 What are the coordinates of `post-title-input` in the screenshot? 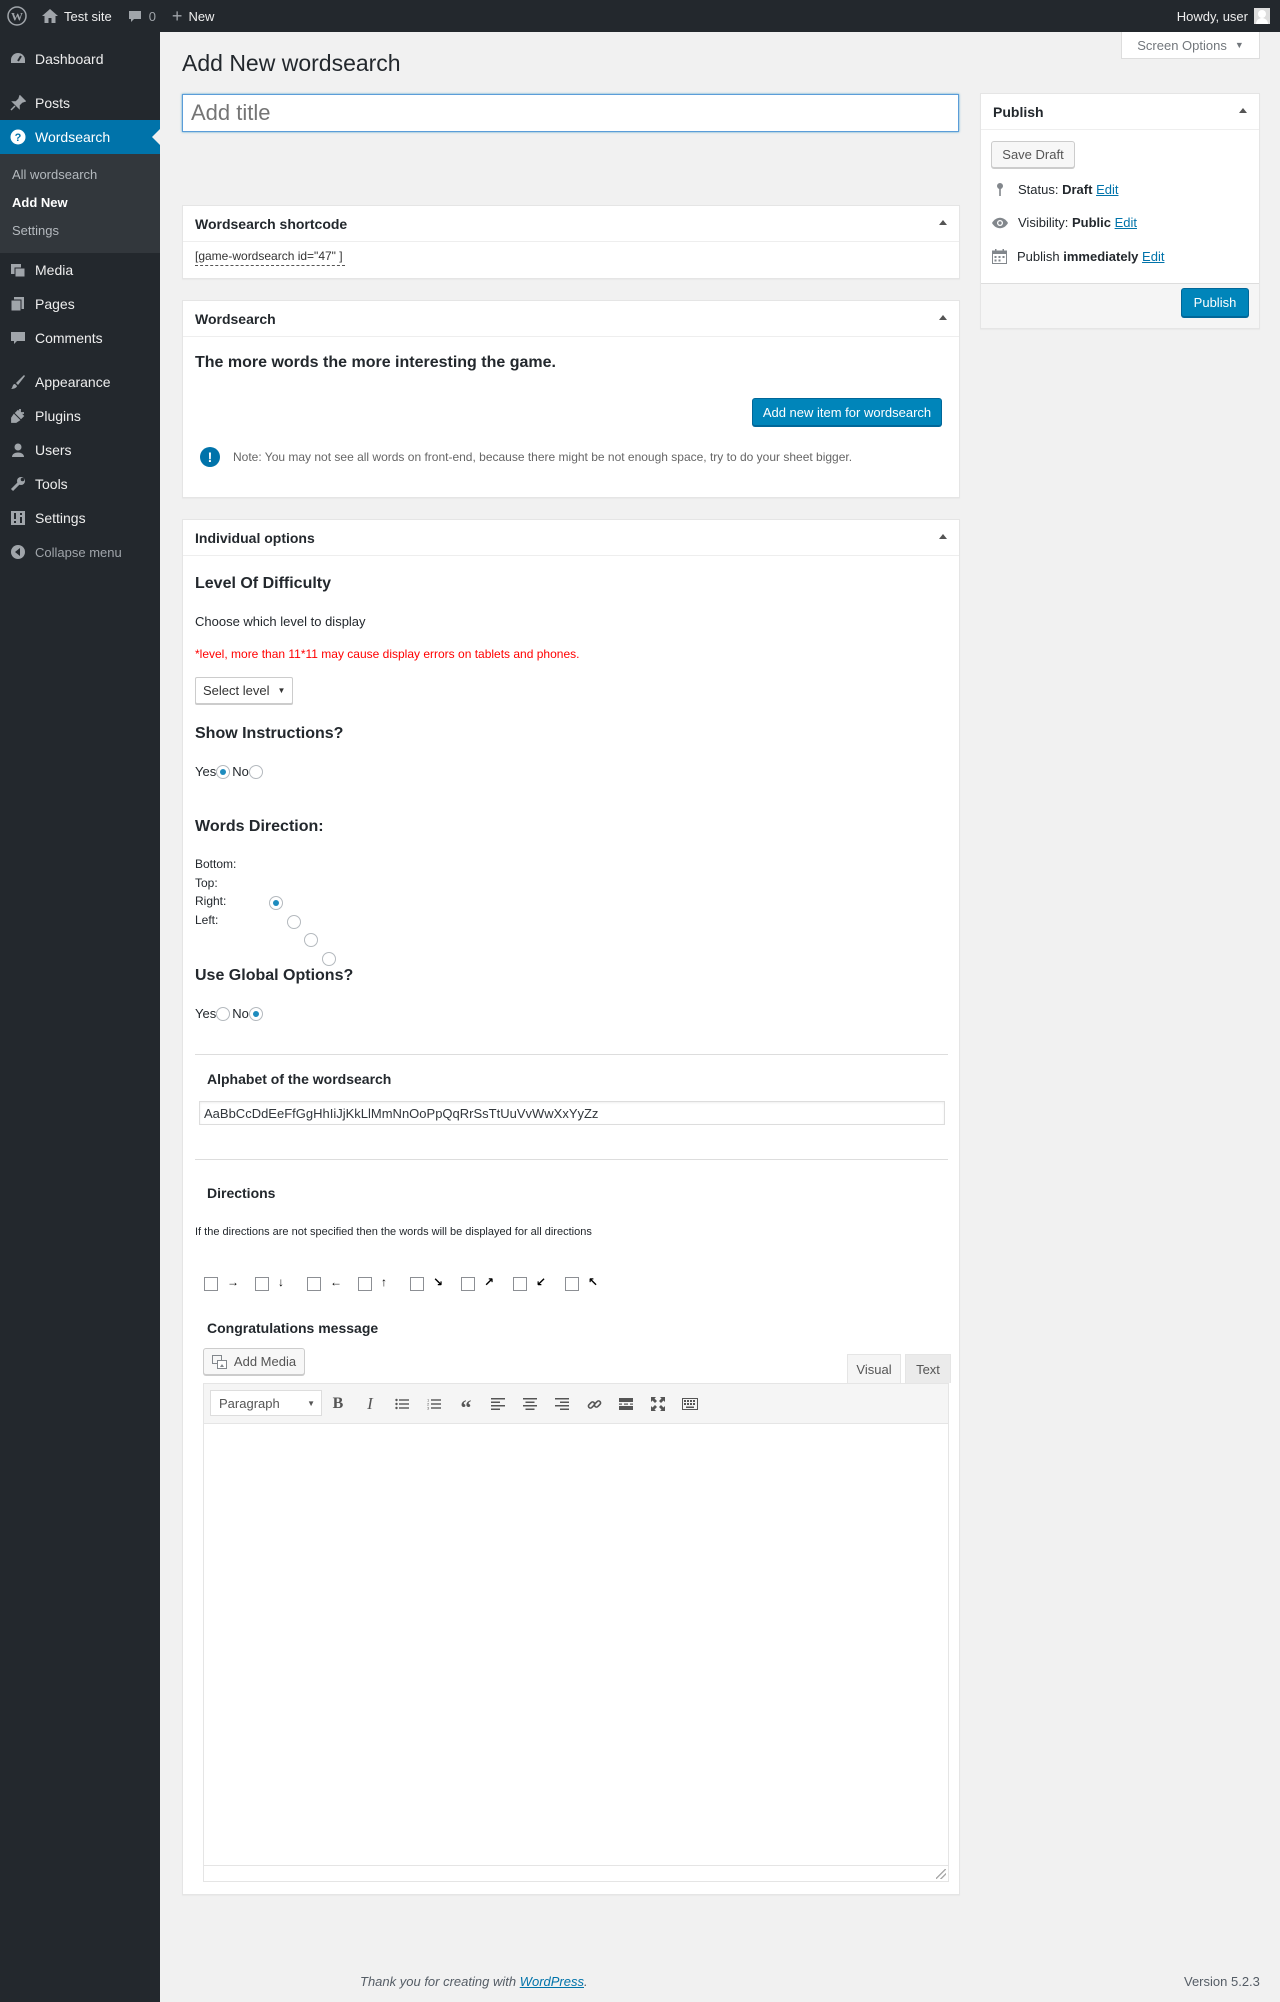 It's located at (570, 113).